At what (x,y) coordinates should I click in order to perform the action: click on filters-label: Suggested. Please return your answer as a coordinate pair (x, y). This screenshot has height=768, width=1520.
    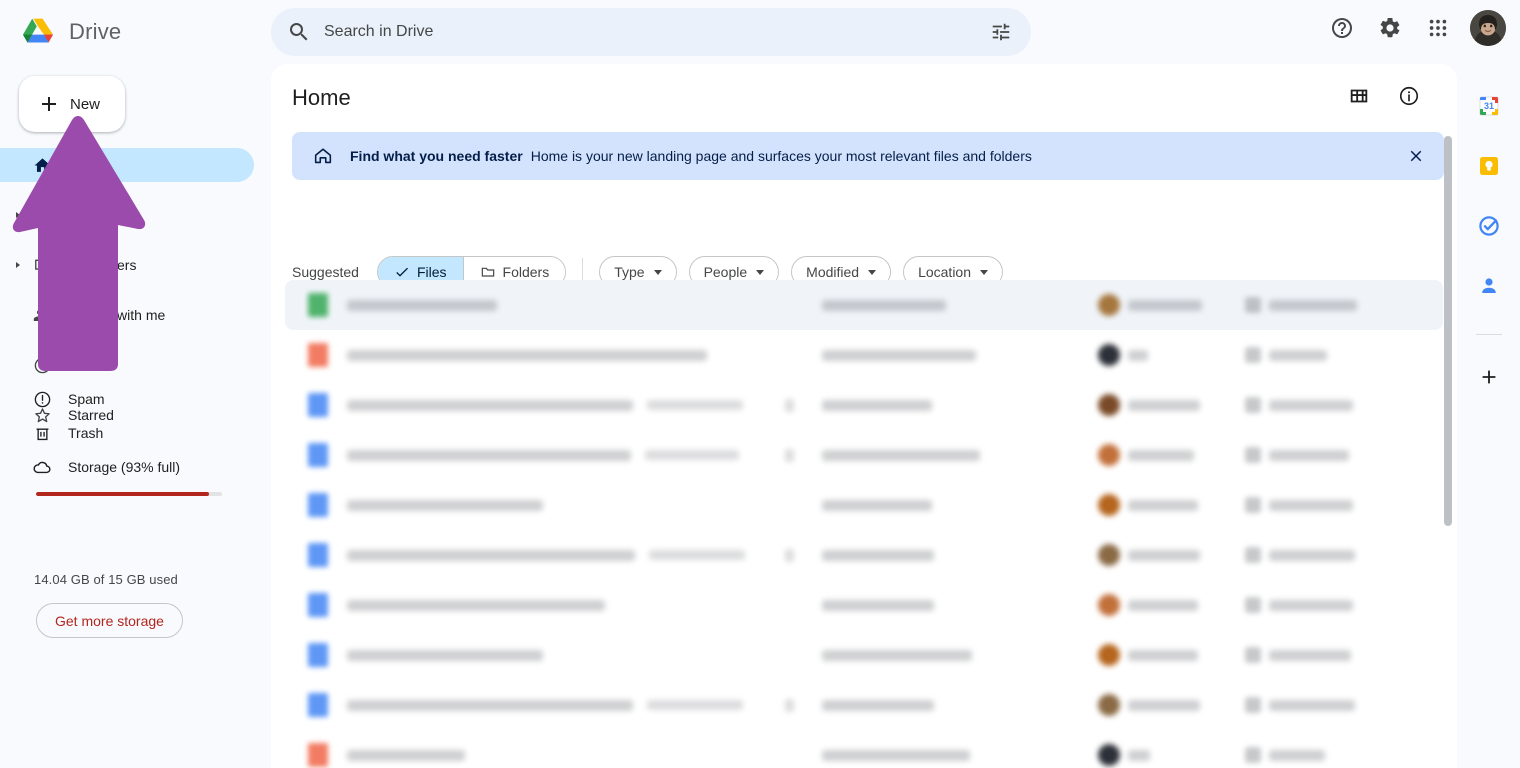
    Looking at the image, I should click on (325, 272).